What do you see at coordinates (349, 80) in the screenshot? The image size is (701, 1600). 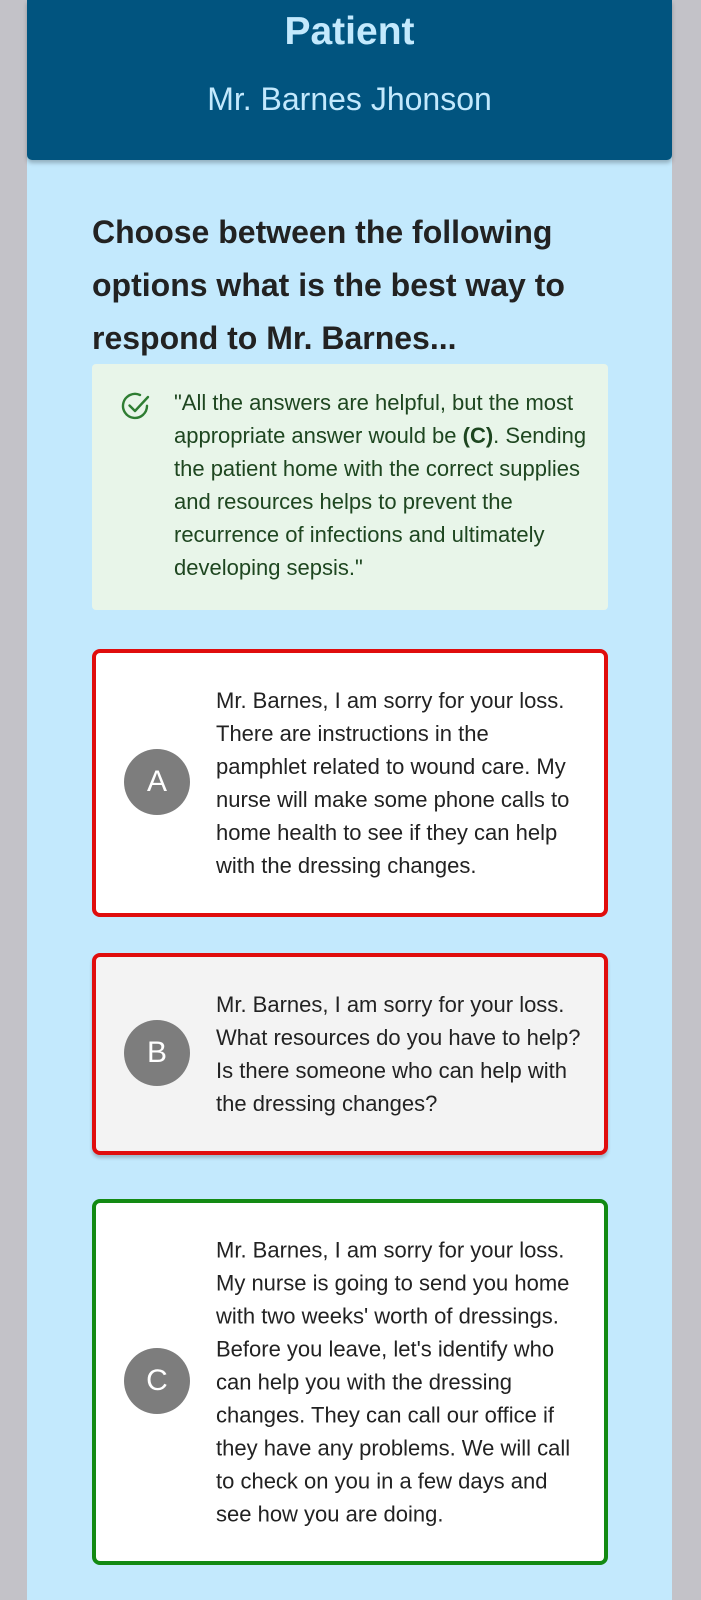 I see `patient-header: Patient Mr. Barnes Jhonson` at bounding box center [349, 80].